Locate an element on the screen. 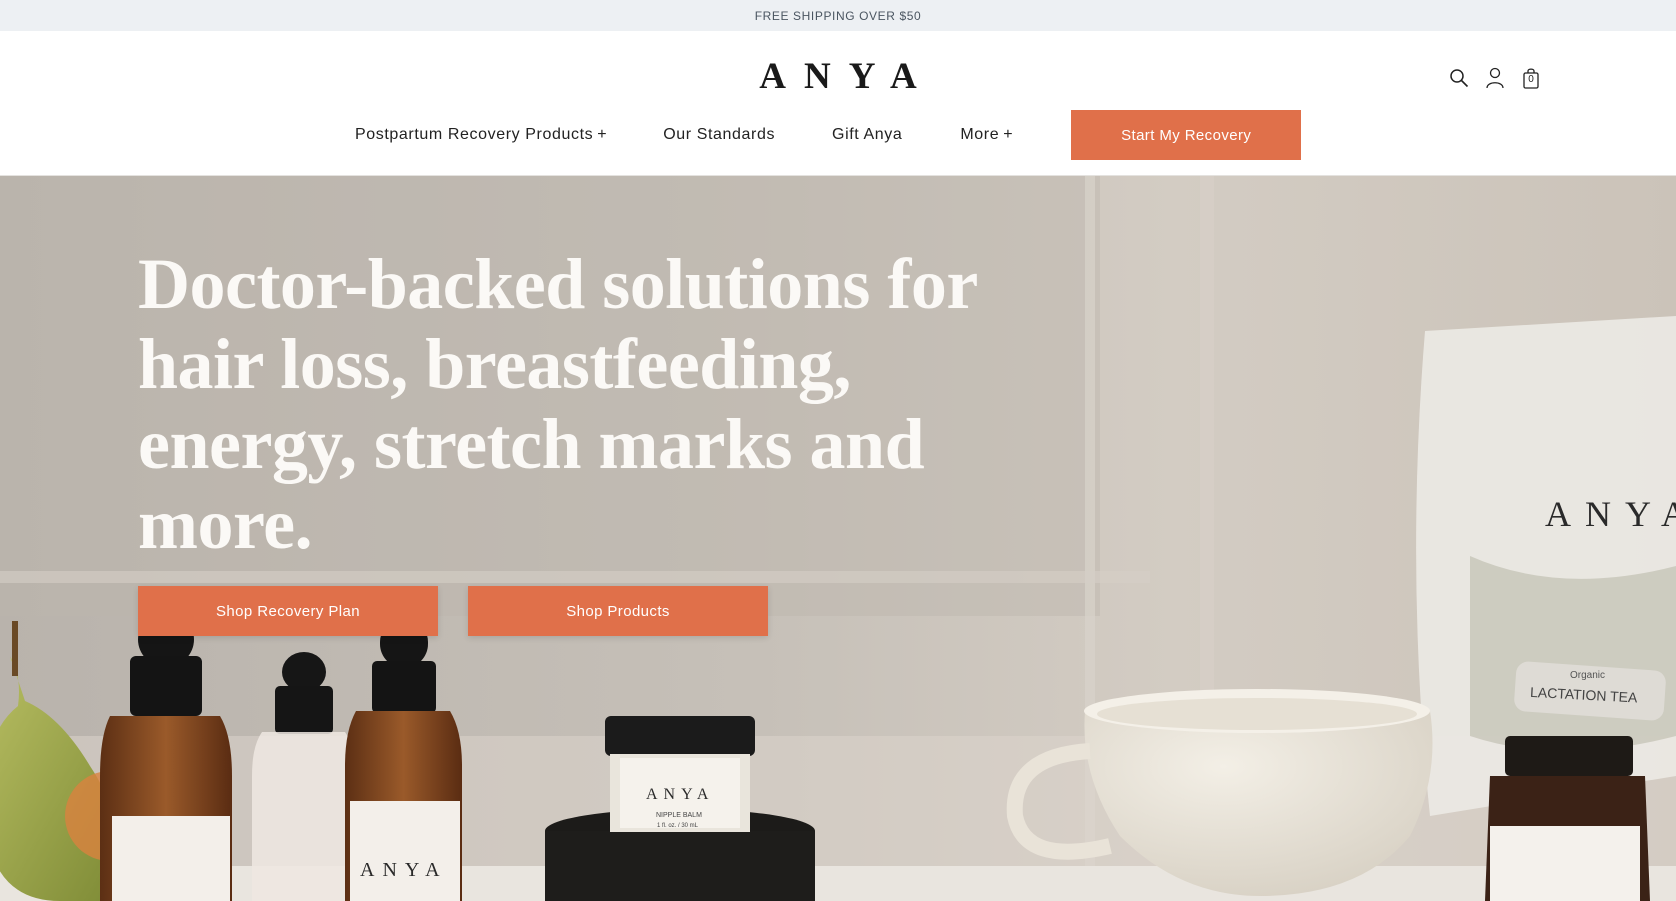 This screenshot has height=901, width=1676. nav-item-our-standards: Our Standards is located at coordinates (719, 135).